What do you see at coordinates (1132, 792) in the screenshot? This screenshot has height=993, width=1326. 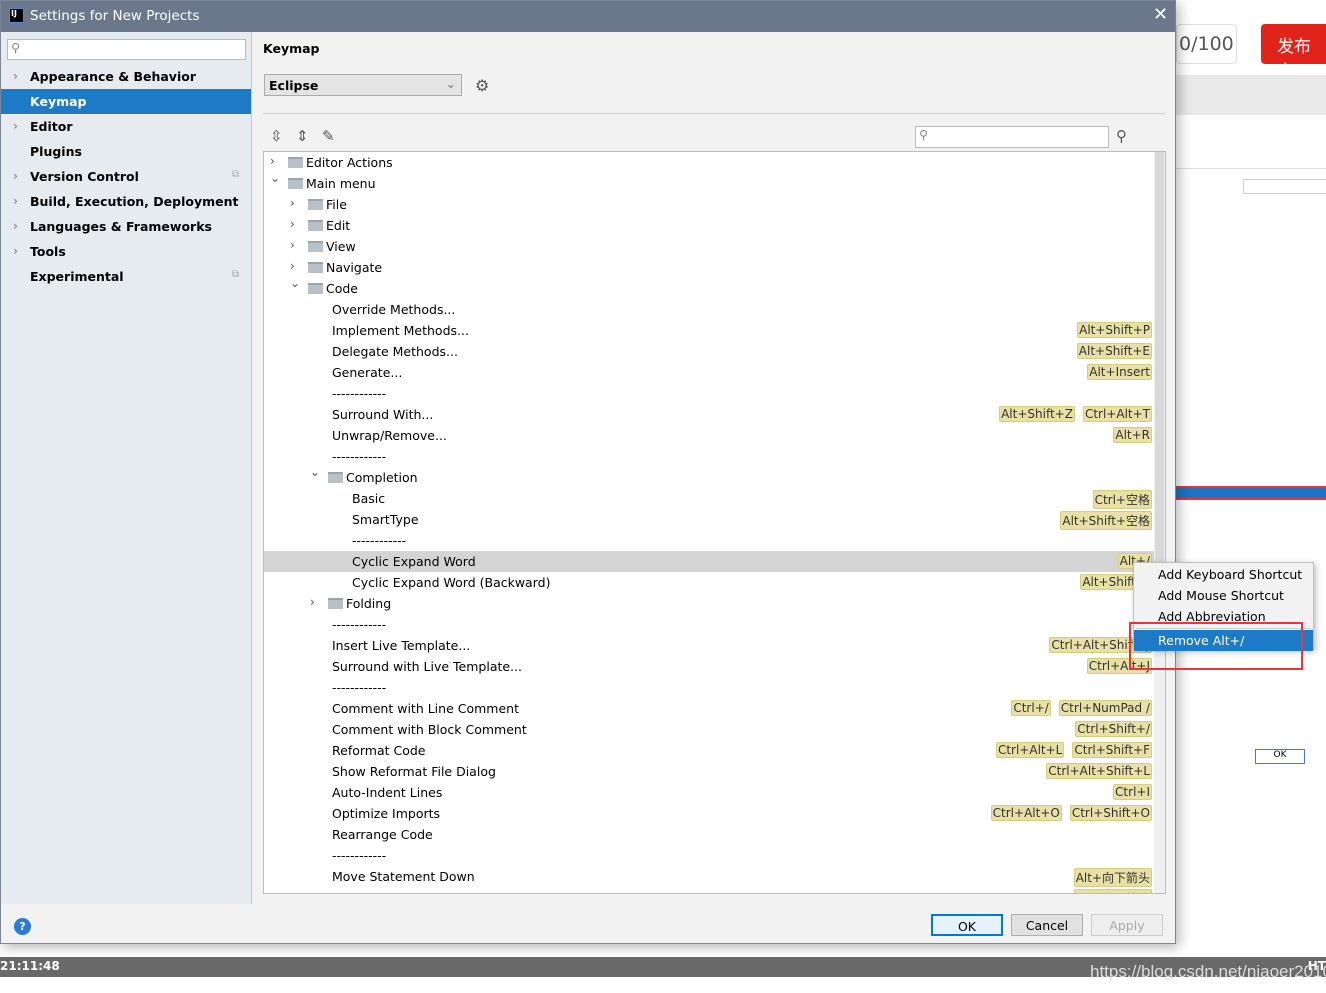 I see `shortcut-list: Ctrl+I` at bounding box center [1132, 792].